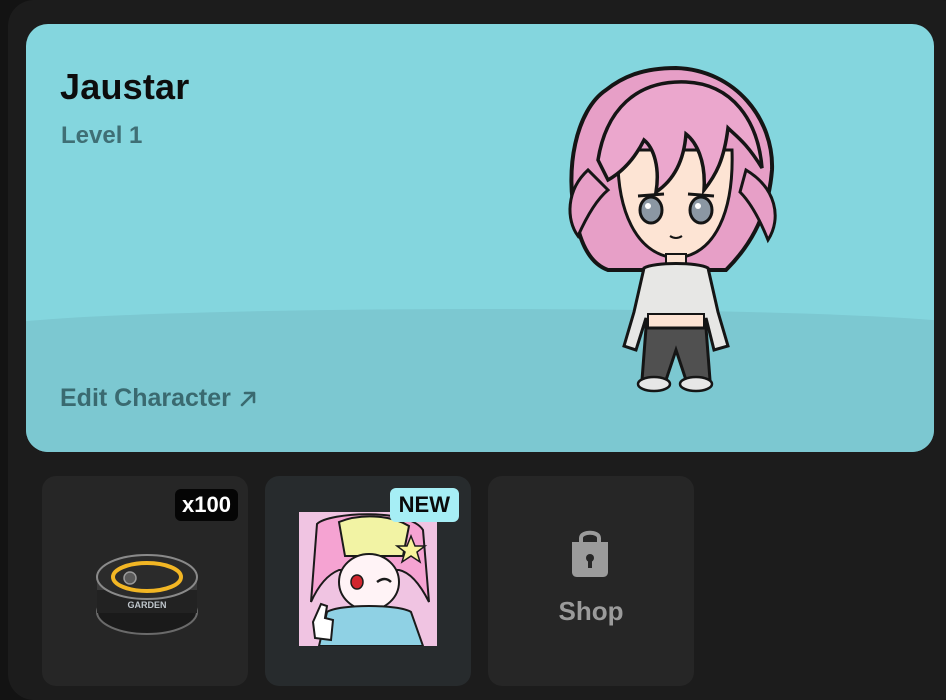  I want to click on edit-character-label: Edit Character, so click(145, 398).